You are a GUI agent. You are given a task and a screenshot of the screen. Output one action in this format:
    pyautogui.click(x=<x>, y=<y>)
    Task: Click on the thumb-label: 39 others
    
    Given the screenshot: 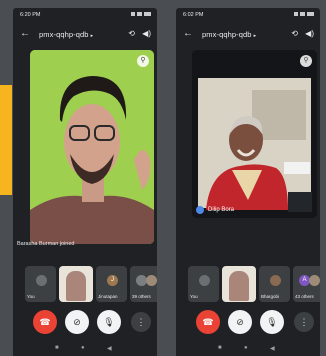 What is the action you would take?
    pyautogui.click(x=141, y=296)
    